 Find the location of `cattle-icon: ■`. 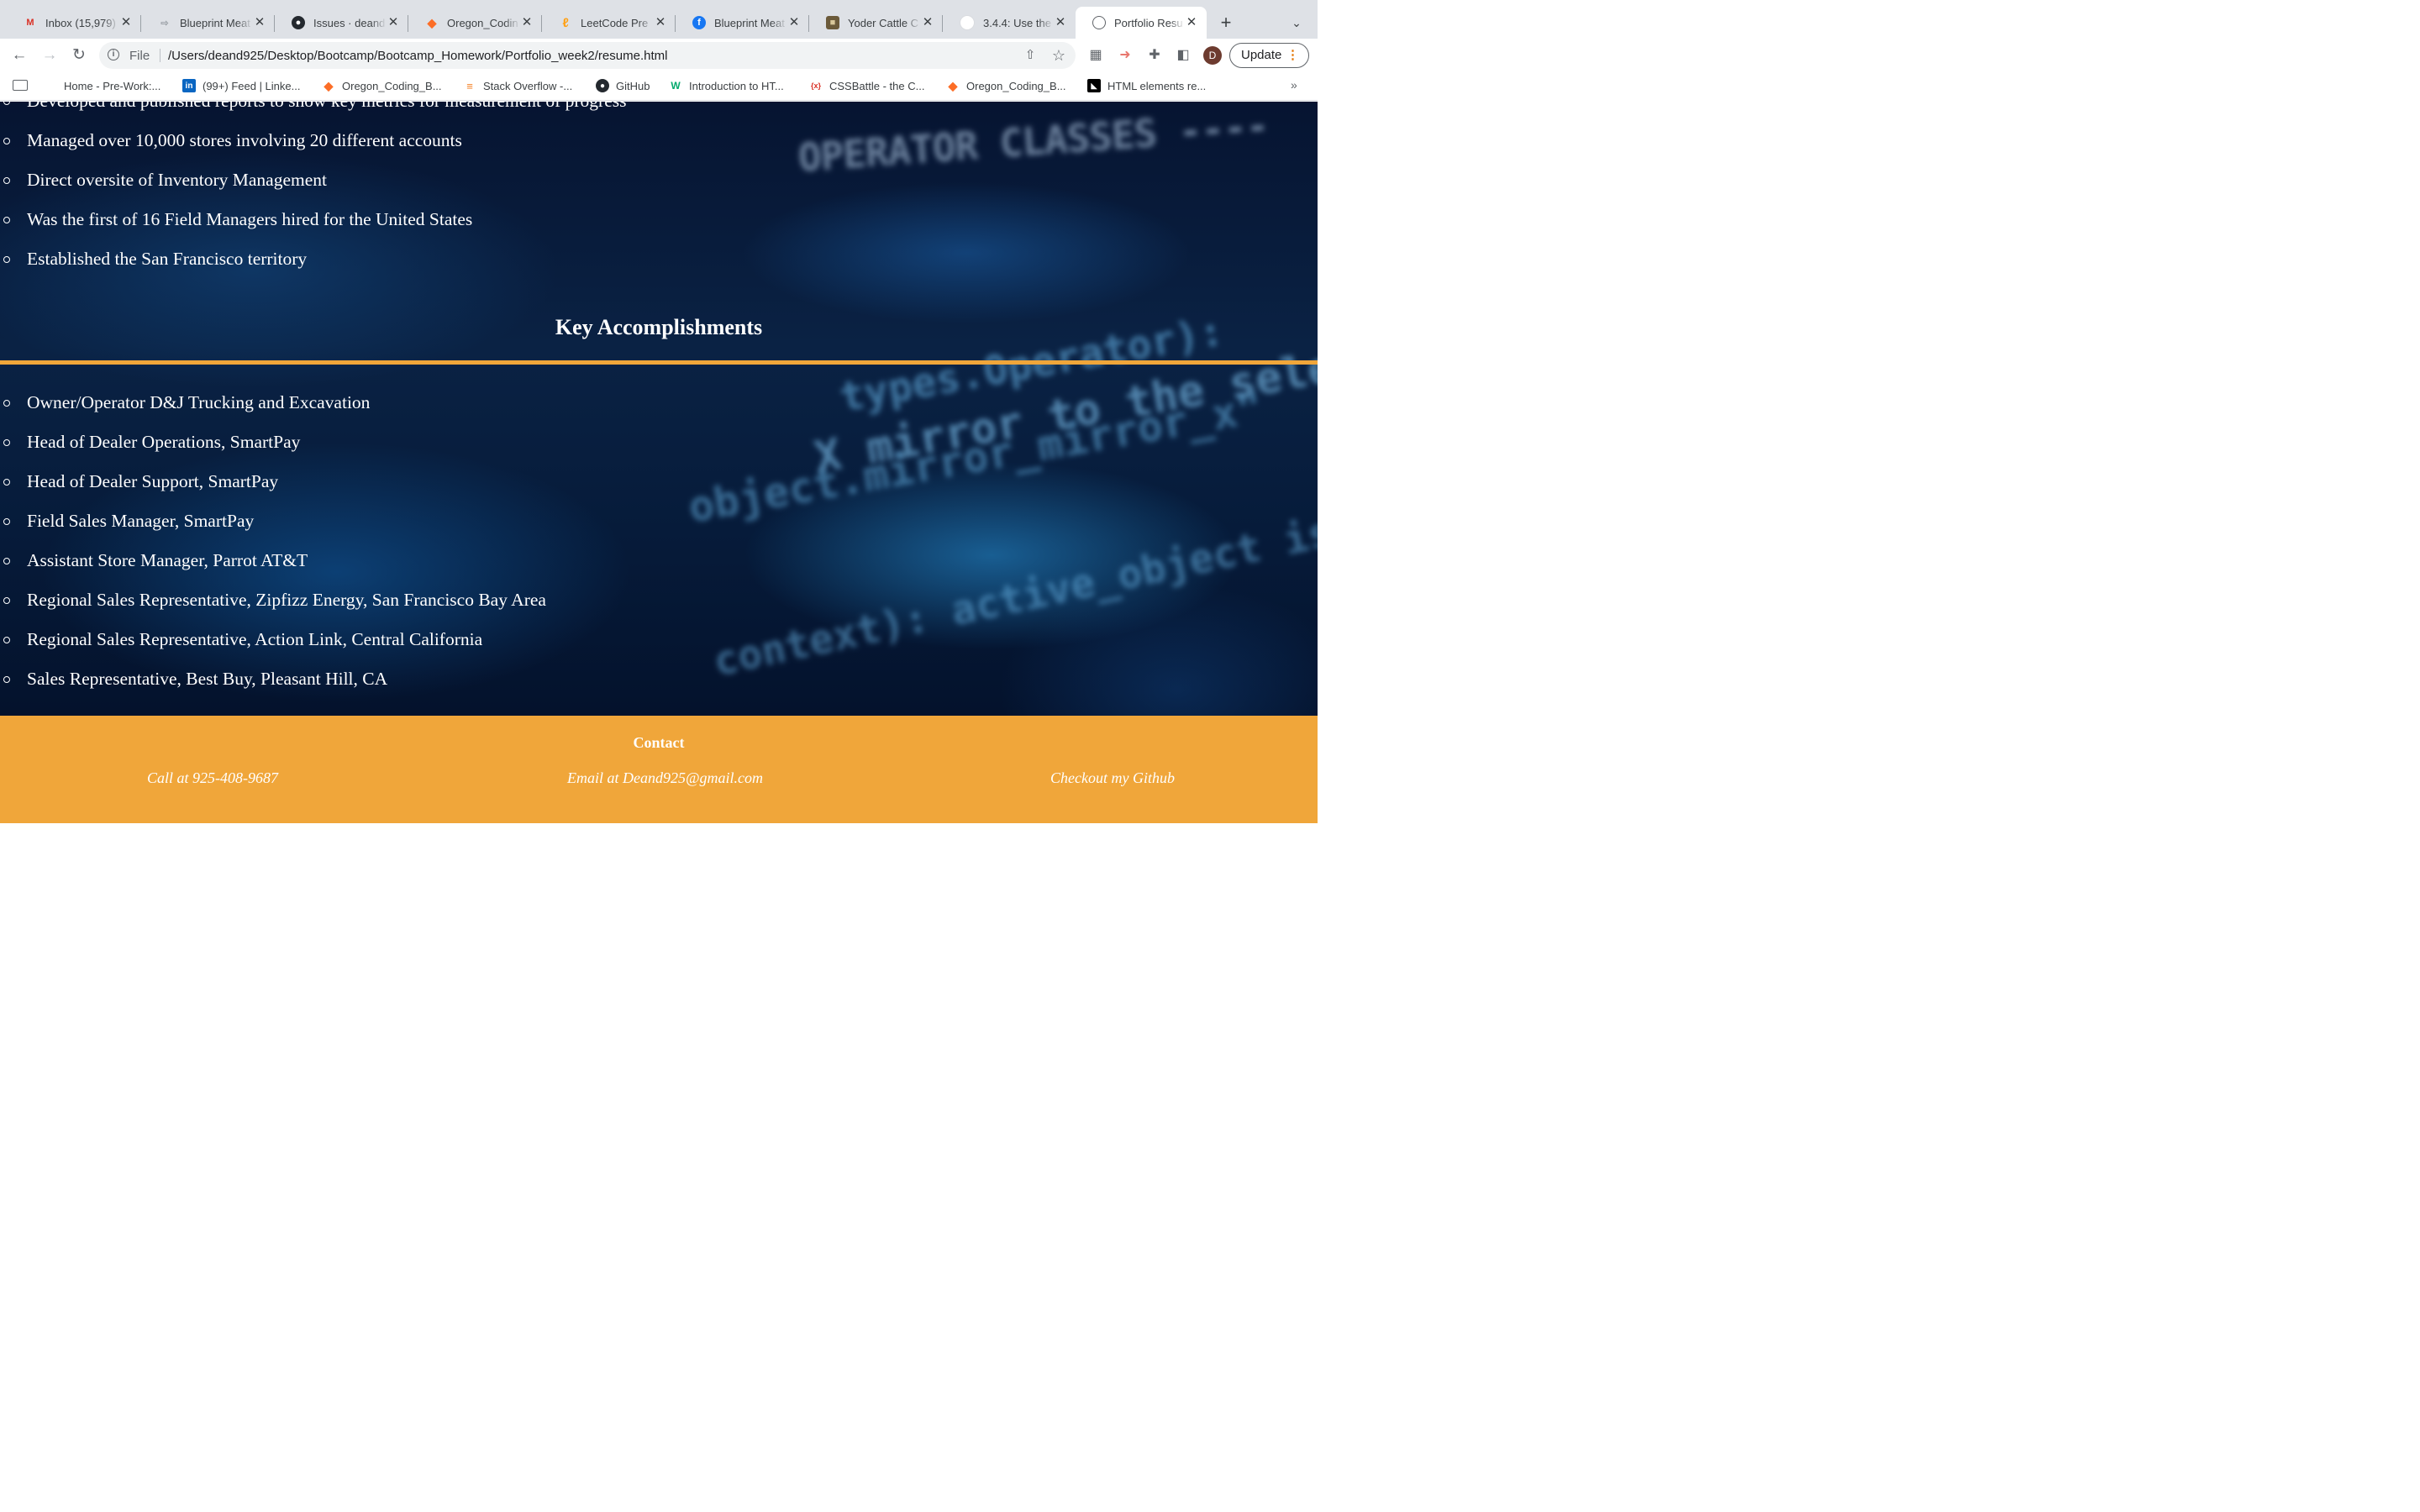

cattle-icon: ■ is located at coordinates (832, 22).